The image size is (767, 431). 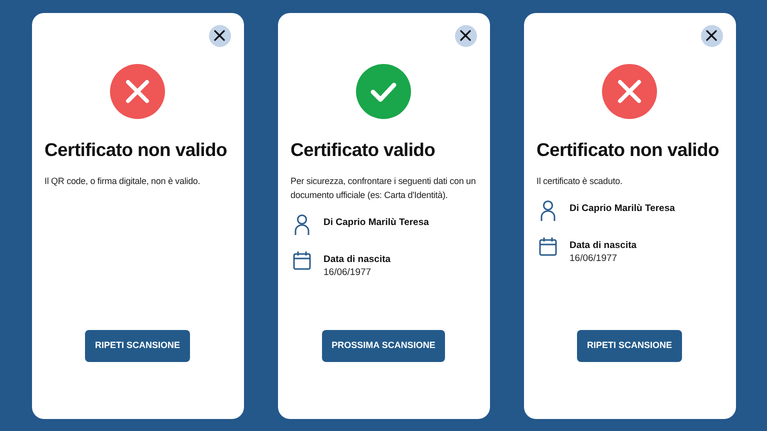 What do you see at coordinates (123, 181) in the screenshot?
I see `result-message: Il QR code, o firma digitale, non è valido.` at bounding box center [123, 181].